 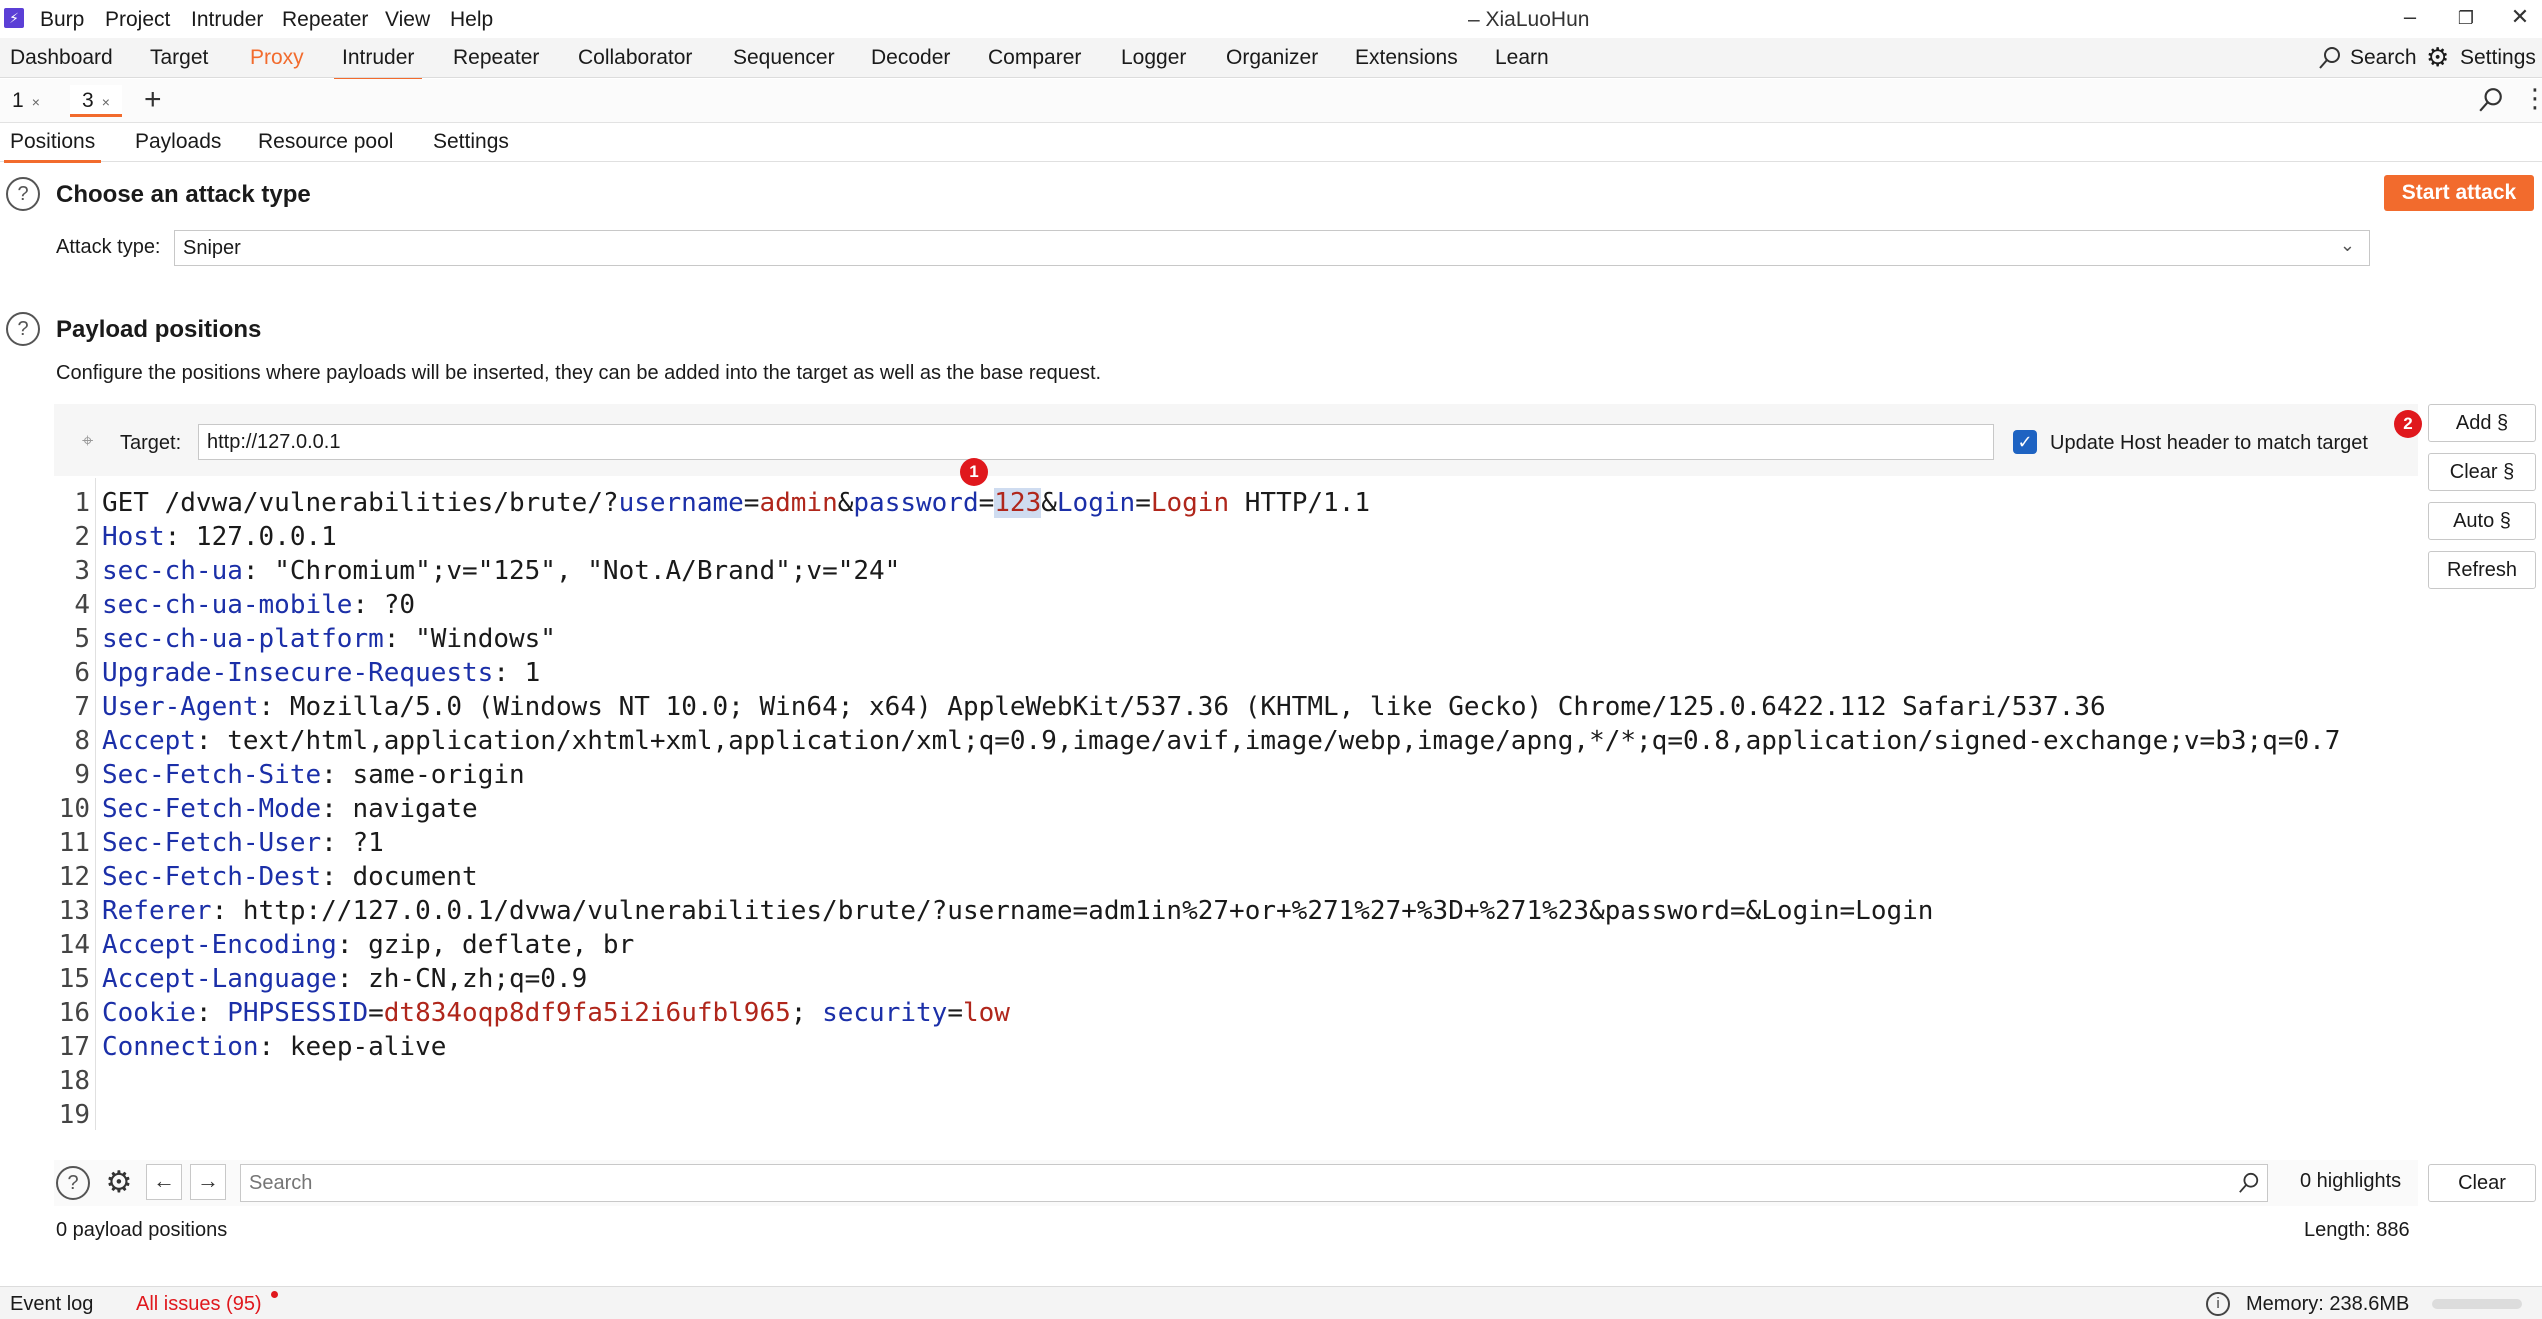 I want to click on header-line: Host: 127.0.0.1, so click(x=219, y=537).